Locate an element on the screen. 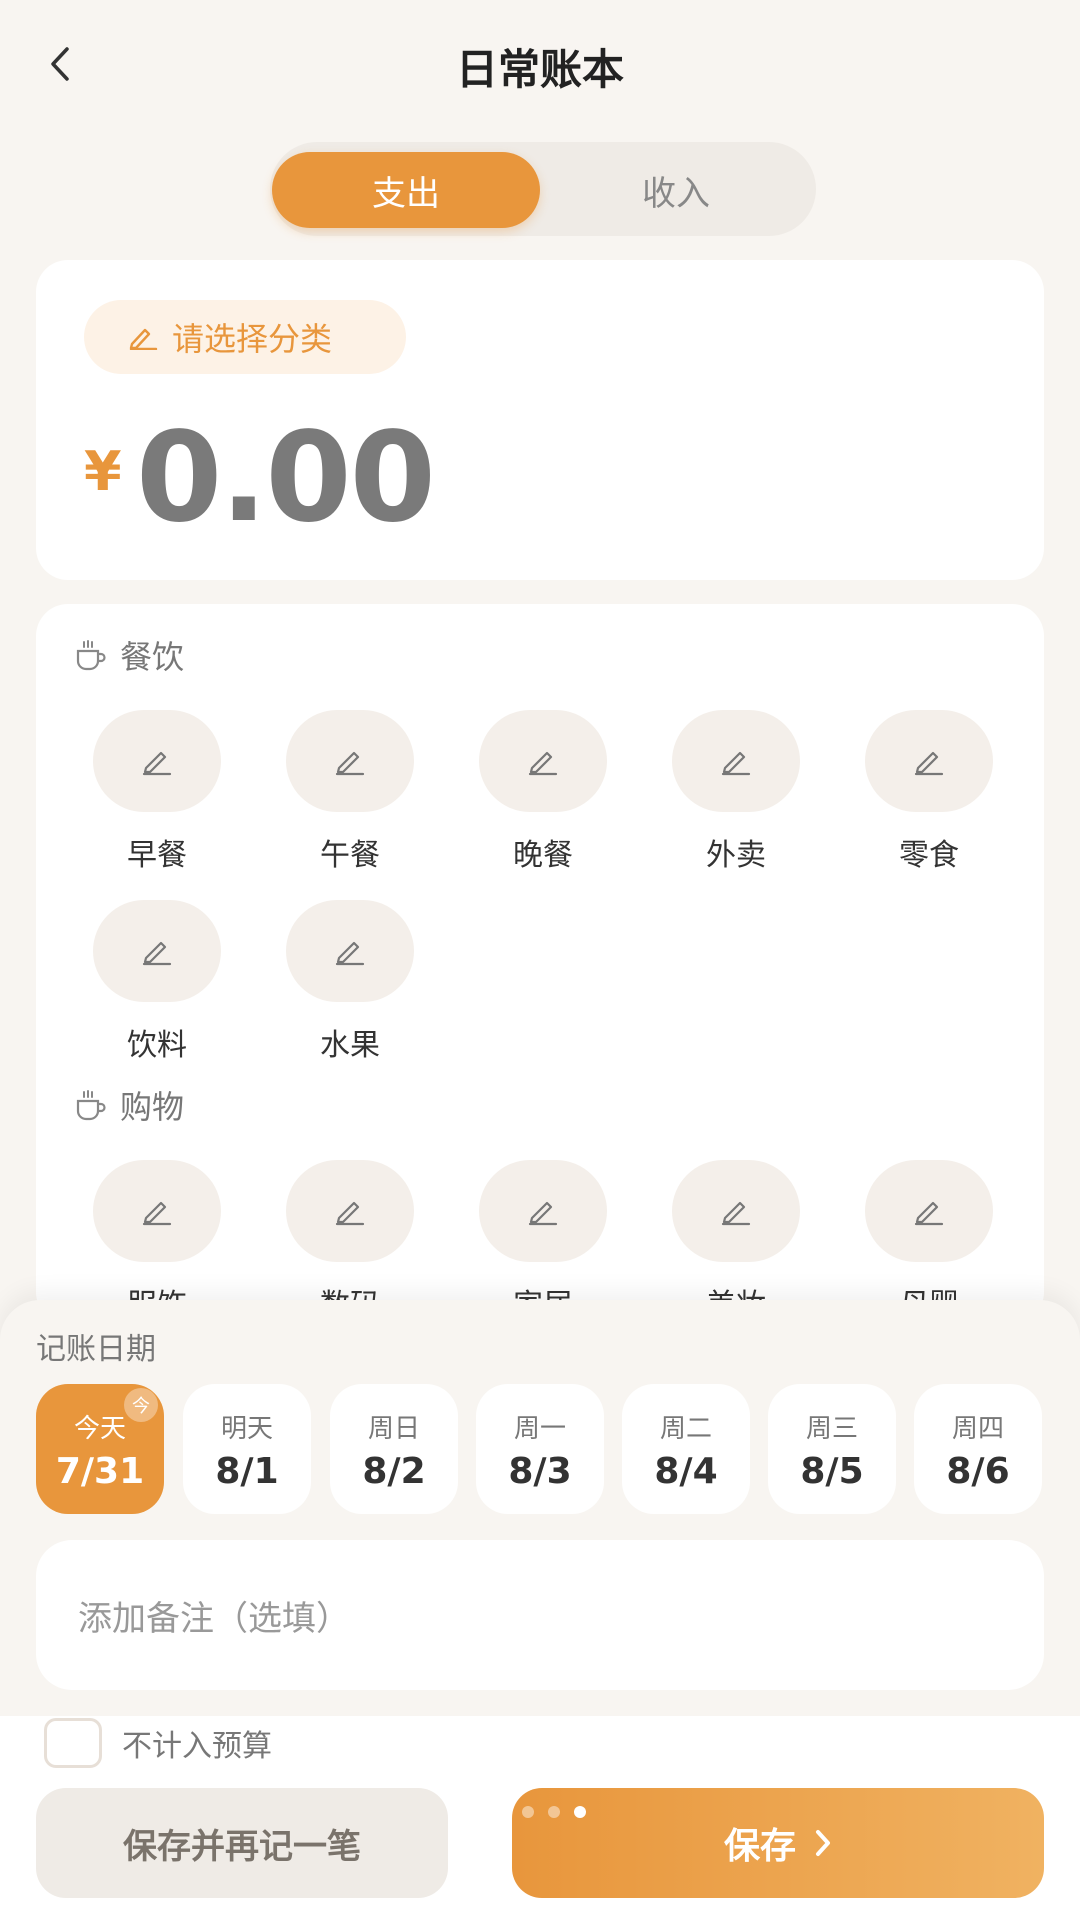  date-chip: 周日 8/2 is located at coordinates (394, 1449).